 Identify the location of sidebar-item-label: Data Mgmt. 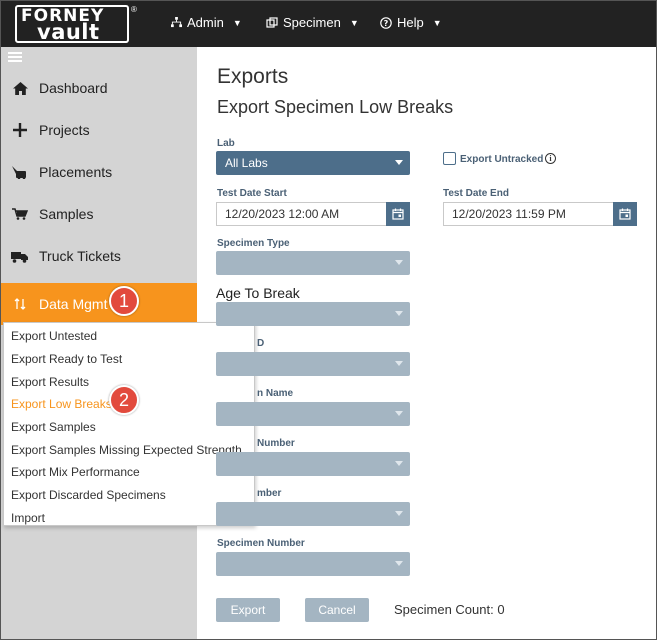
(73, 304).